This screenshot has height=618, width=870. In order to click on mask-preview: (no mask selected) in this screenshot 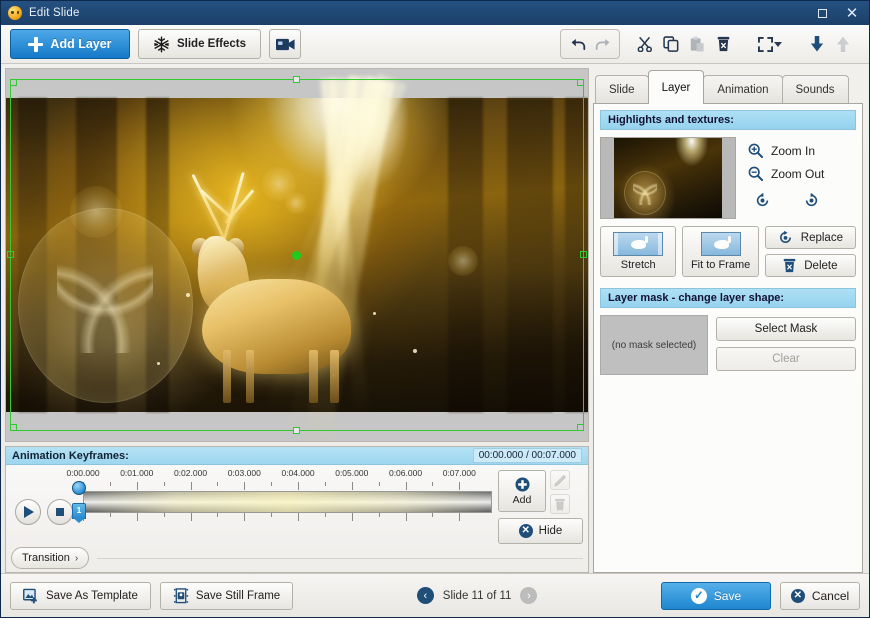, I will do `click(654, 345)`.